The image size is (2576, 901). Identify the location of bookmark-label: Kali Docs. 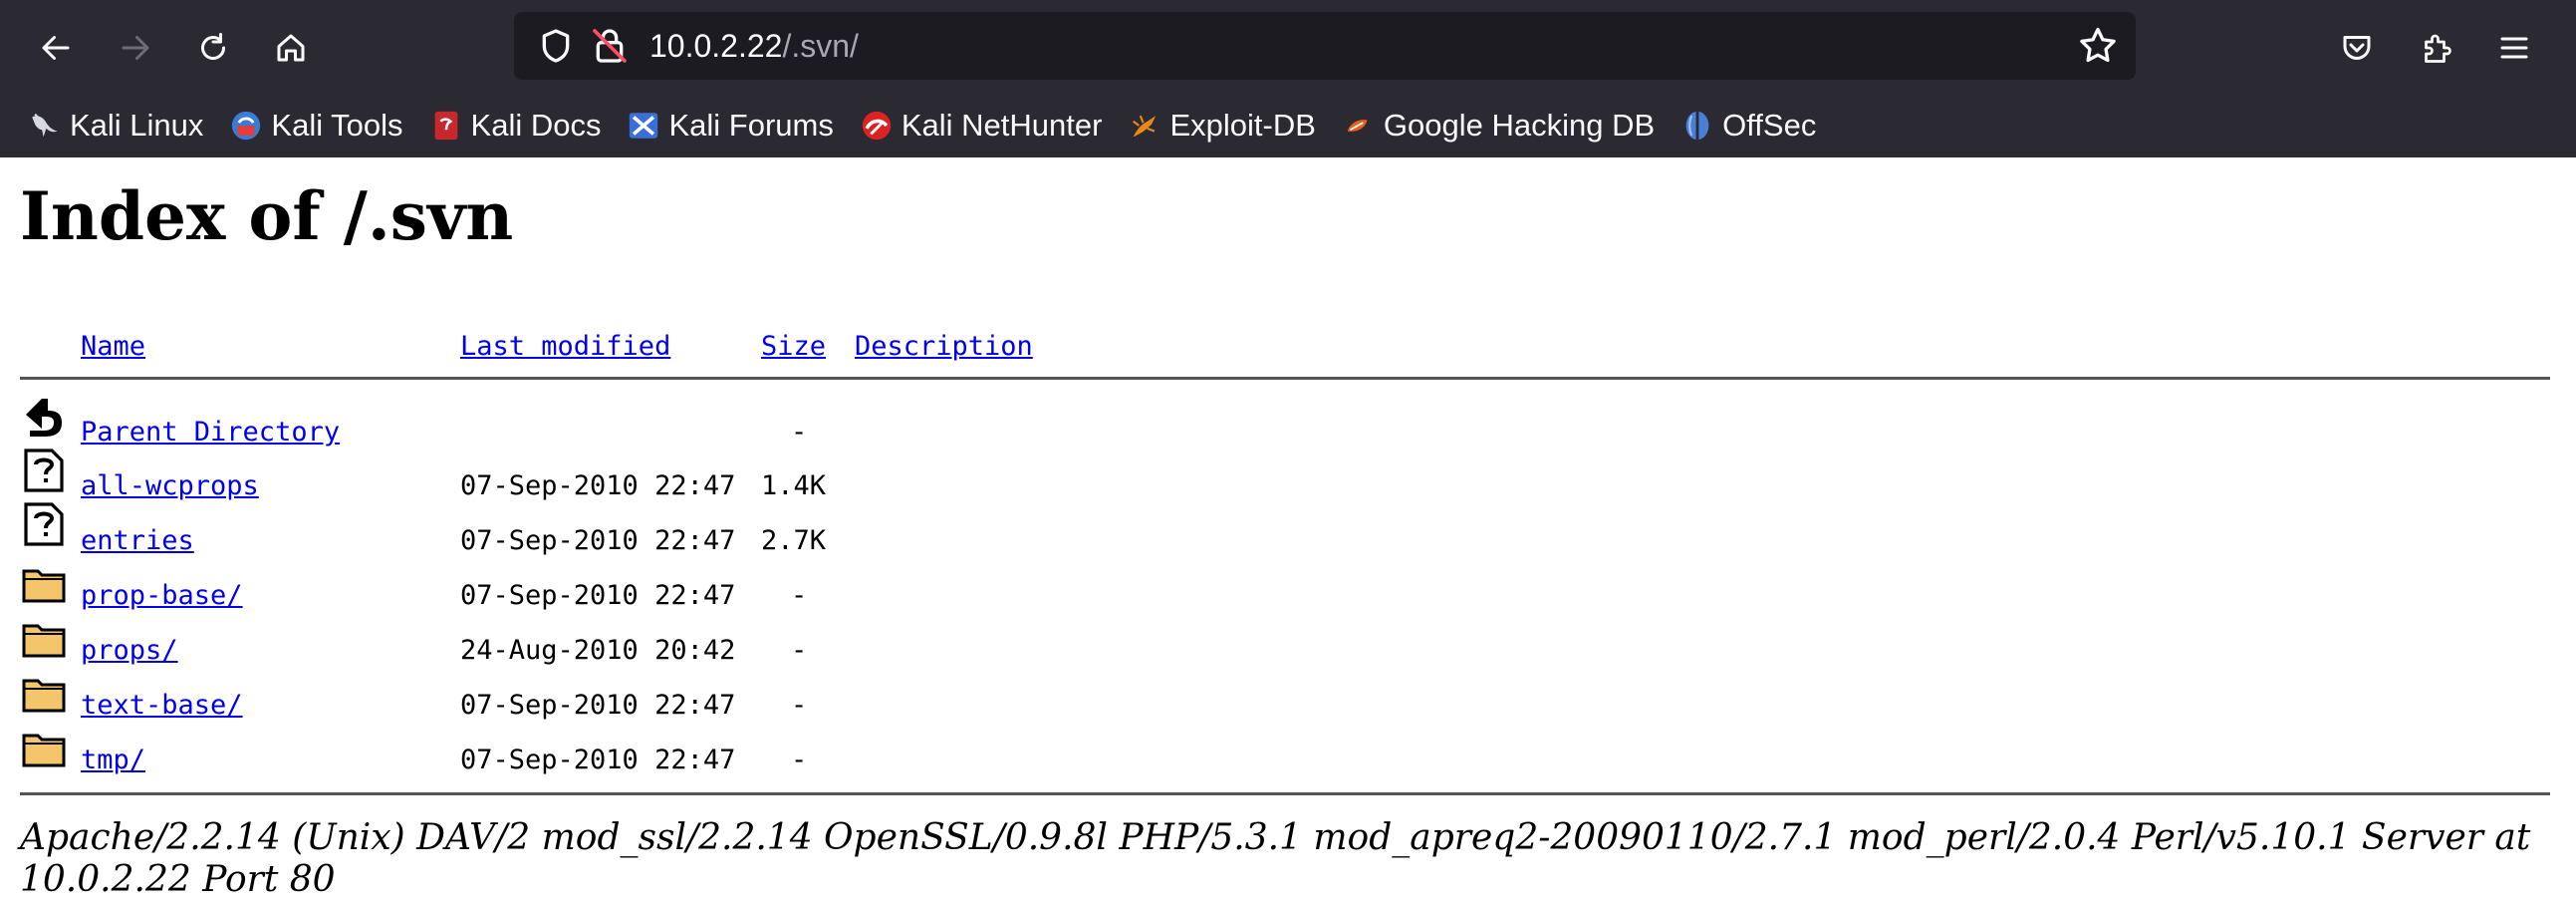
(536, 126).